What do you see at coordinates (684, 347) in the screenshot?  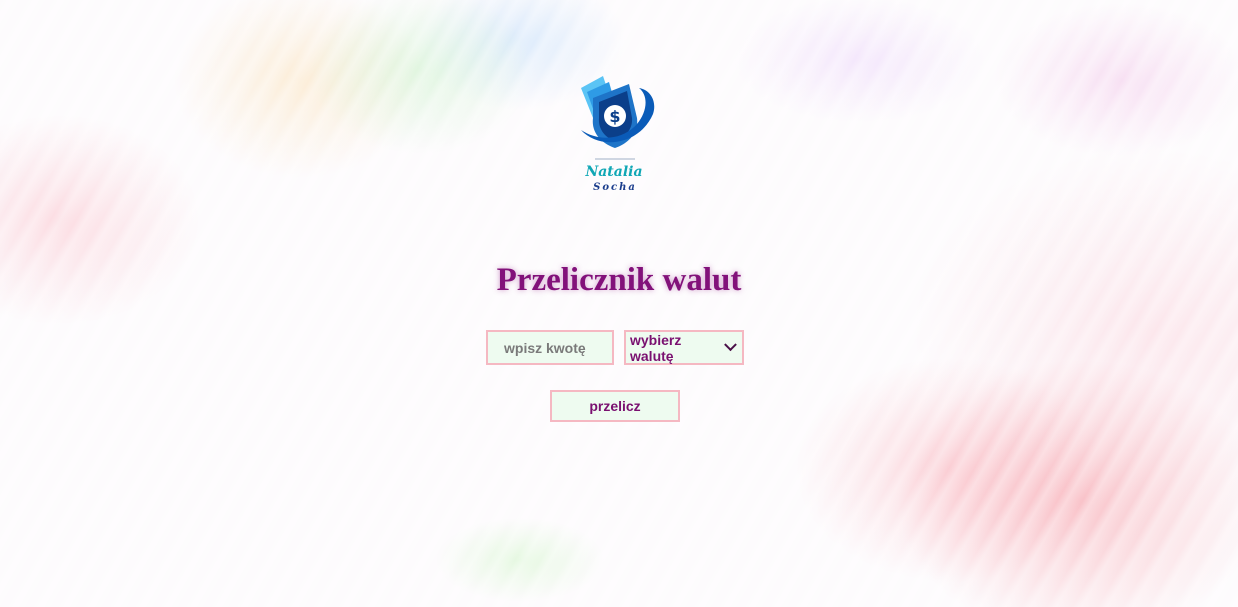 I see `currency-select: wybierz walutę` at bounding box center [684, 347].